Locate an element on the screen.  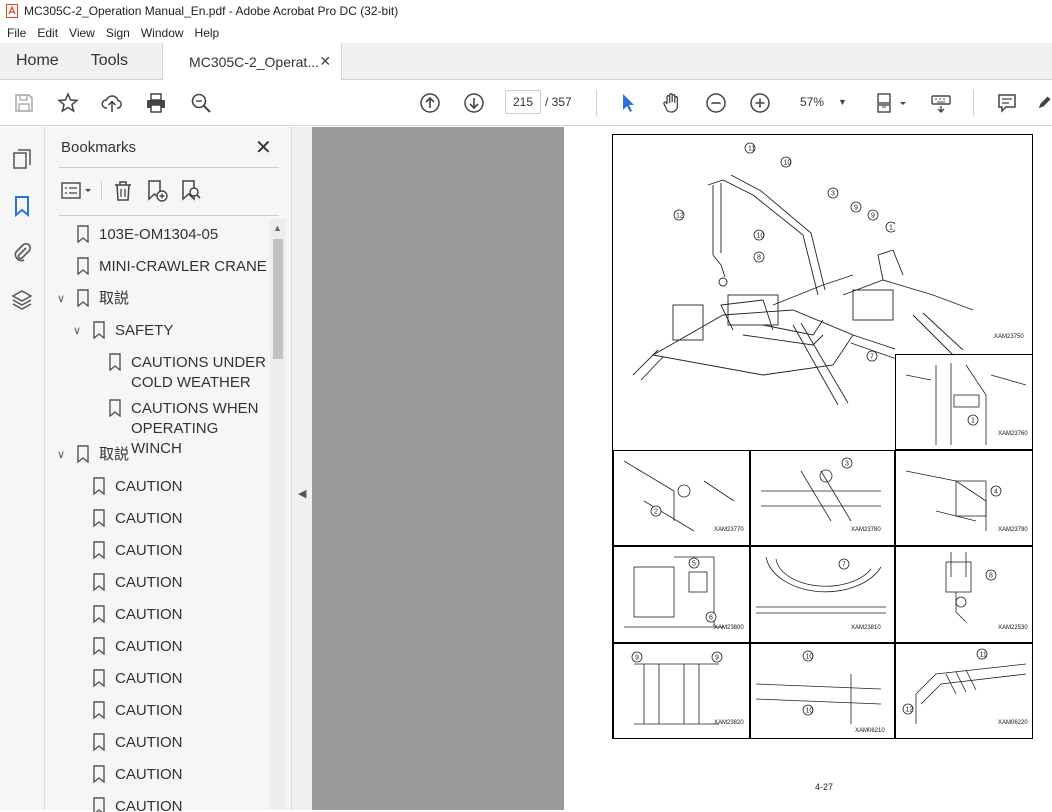
panel-collapse-strip: ◀ is located at coordinates (302, 468).